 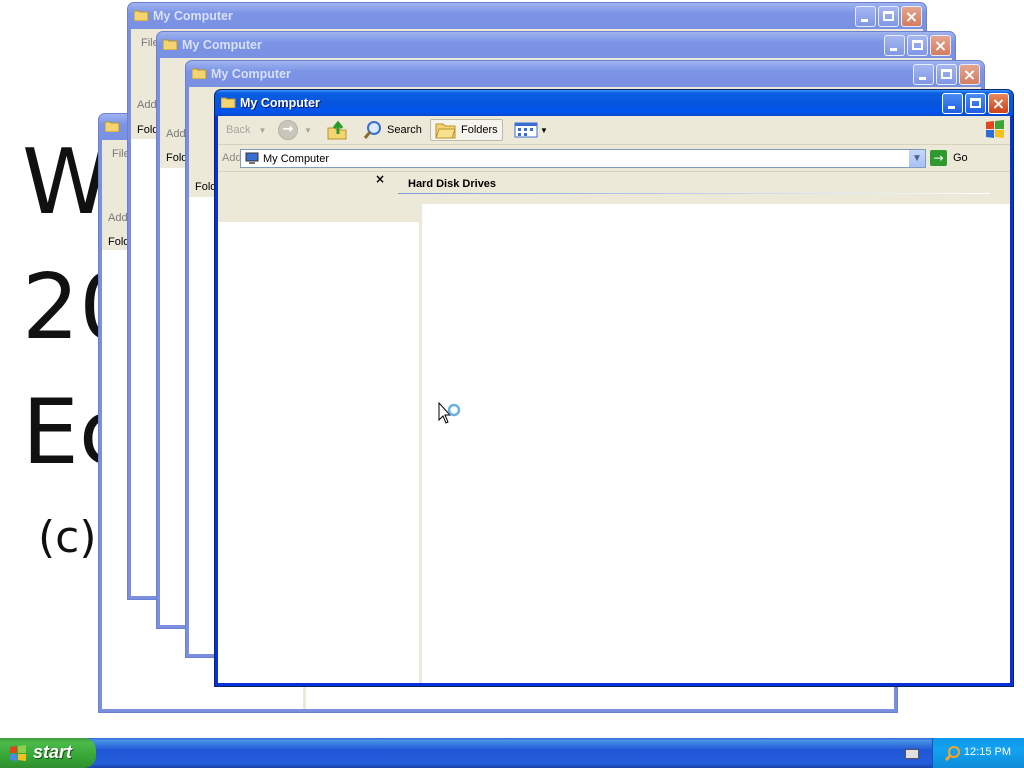 I want to click on back-button: Back ▼, so click(x=243, y=130).